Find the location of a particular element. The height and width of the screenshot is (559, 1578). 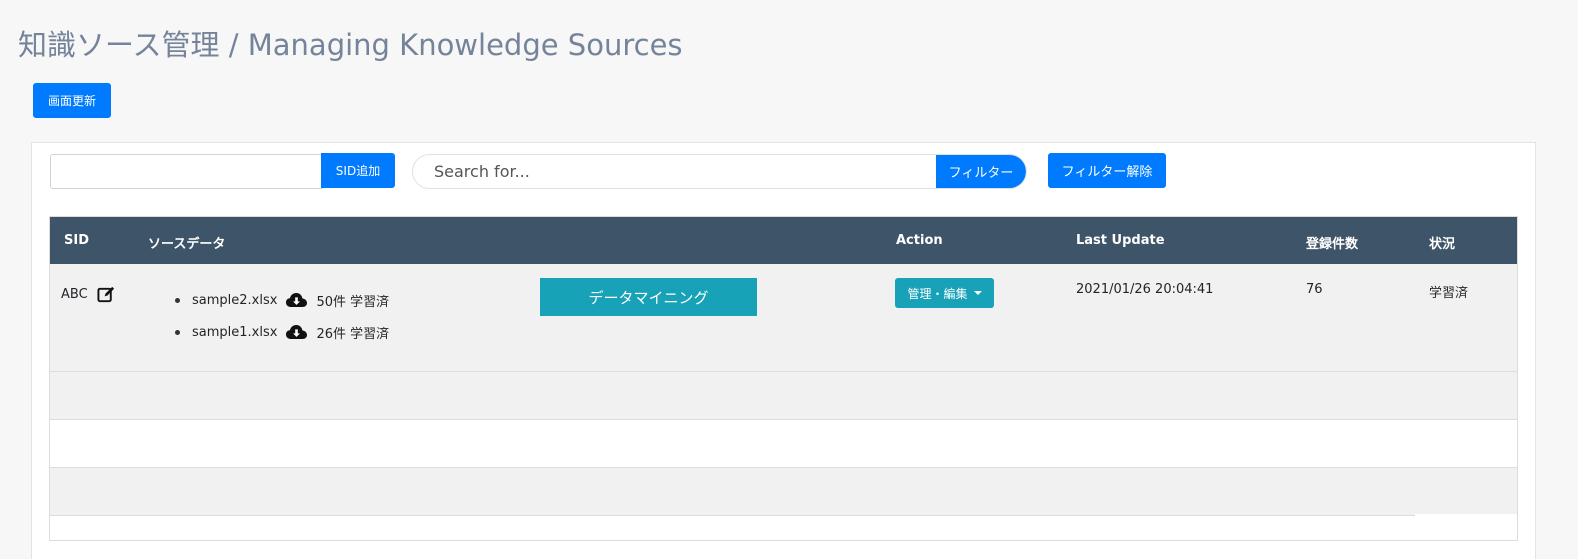

manage-edit-label: 管理・編集 is located at coordinates (937, 293).